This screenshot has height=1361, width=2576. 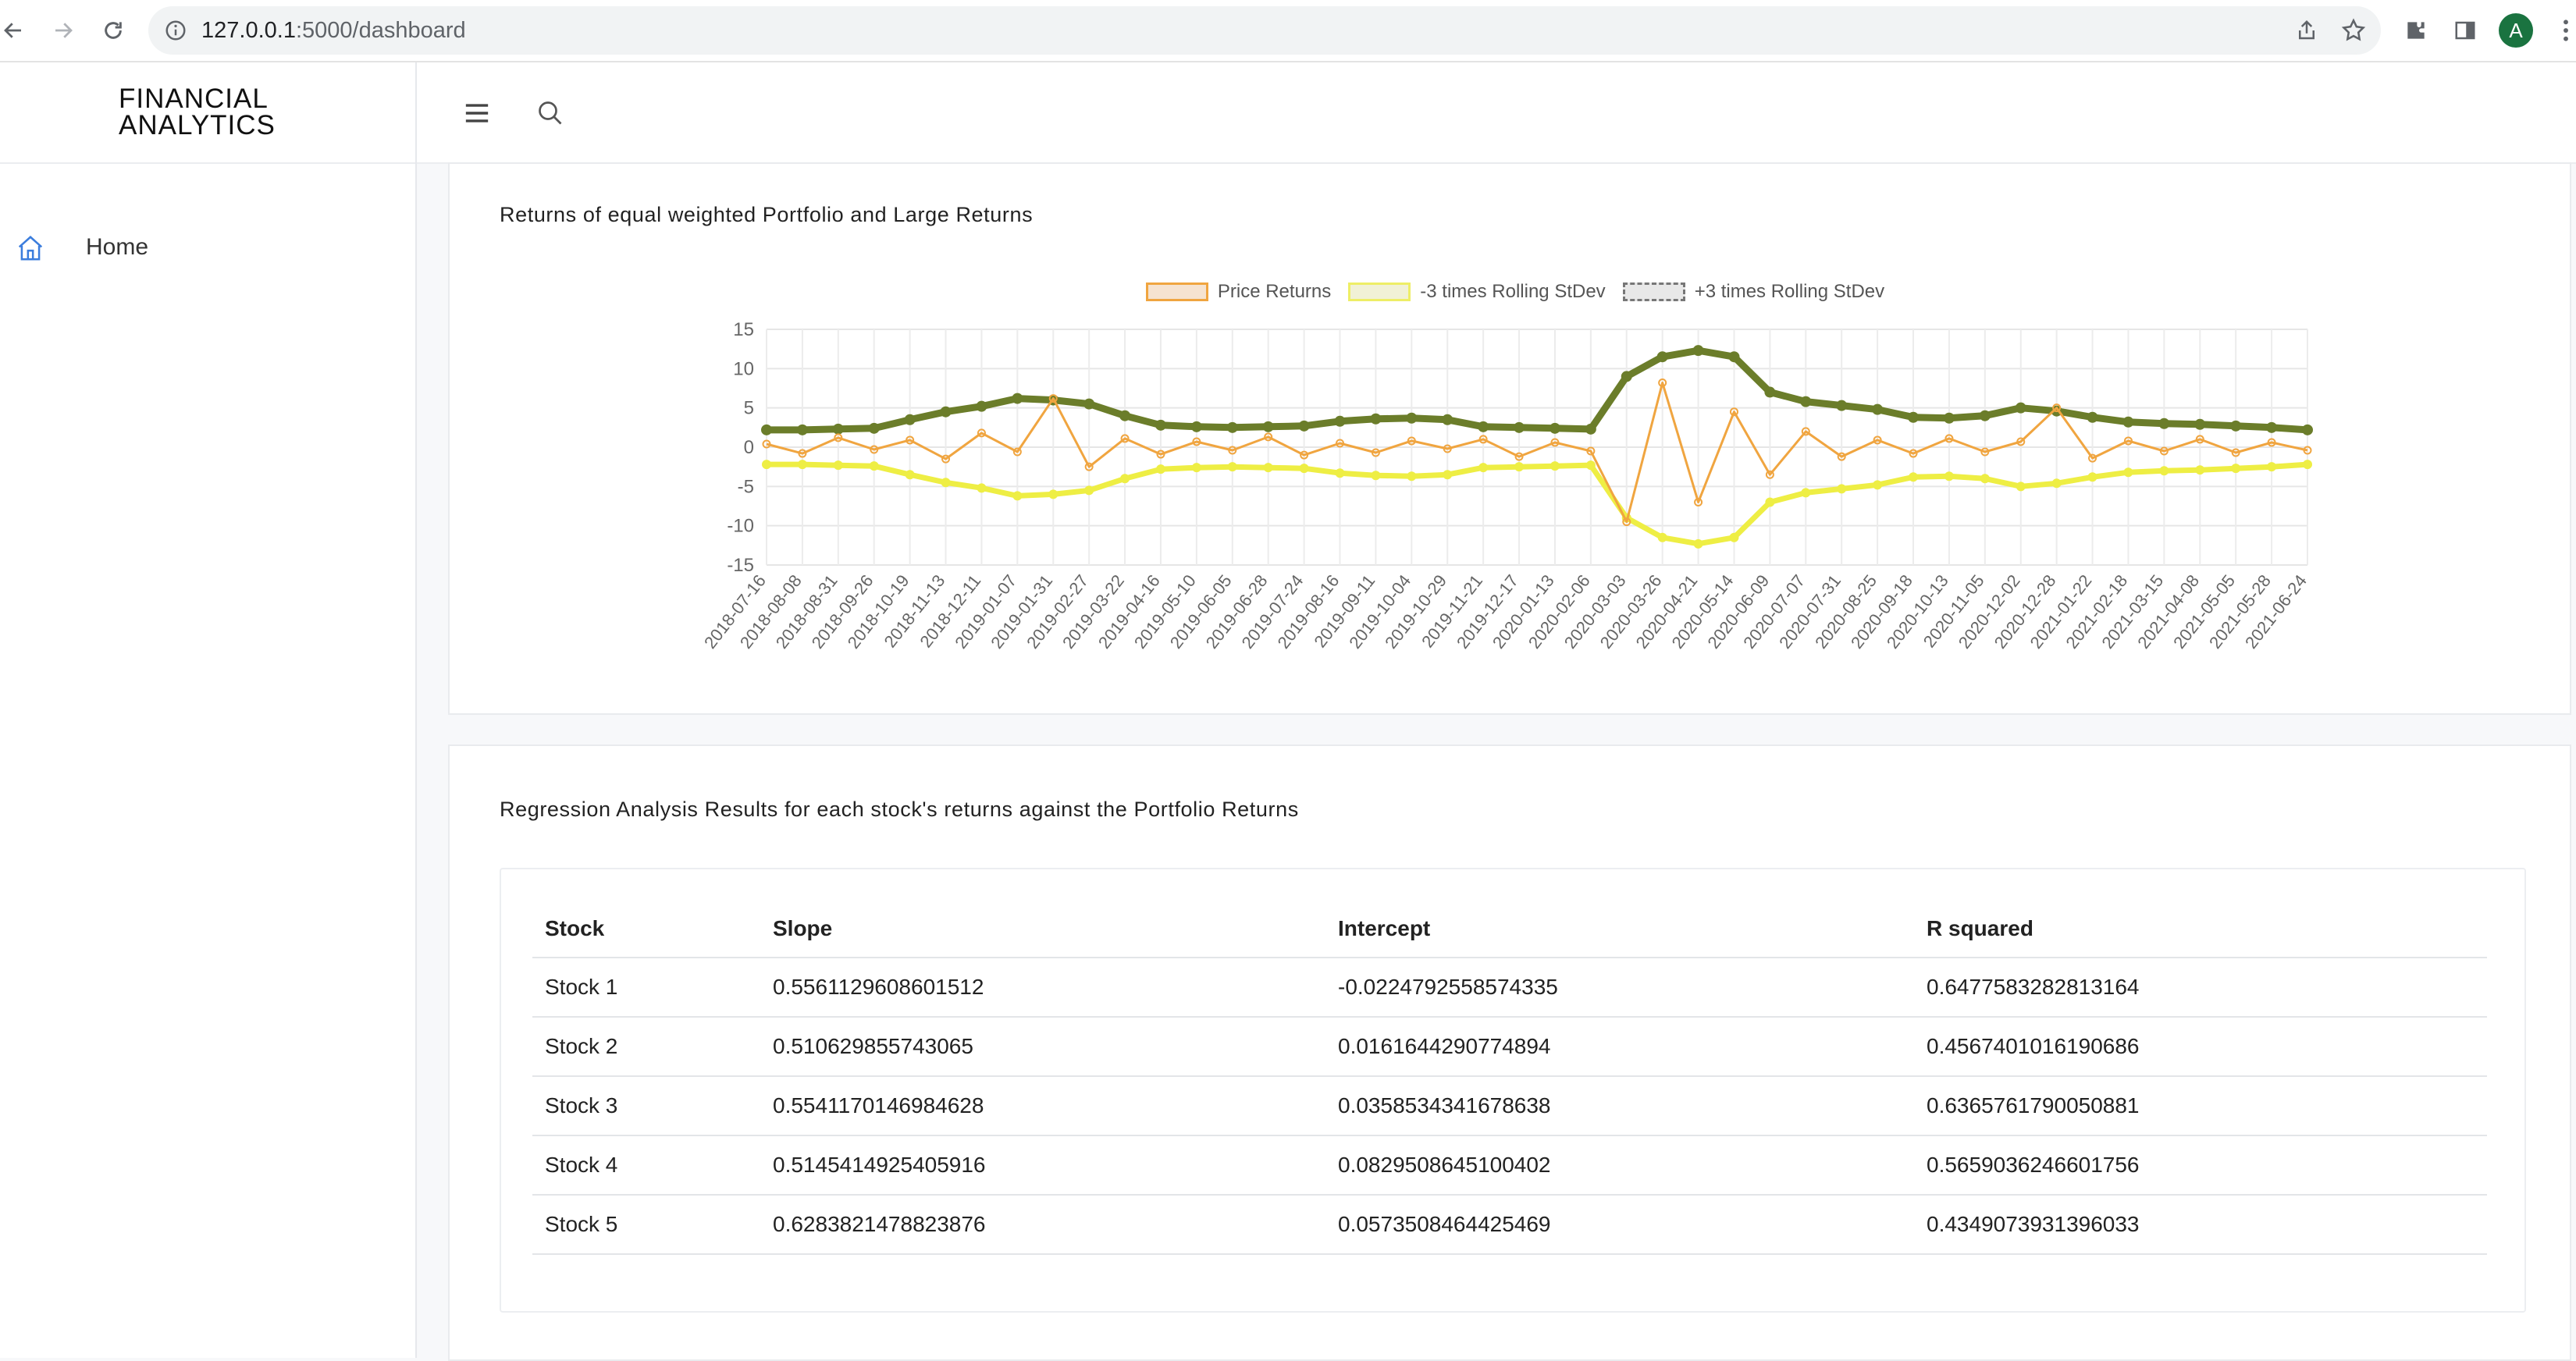 What do you see at coordinates (646, 1106) in the screenshot?
I see `cell-stock: Stock 3` at bounding box center [646, 1106].